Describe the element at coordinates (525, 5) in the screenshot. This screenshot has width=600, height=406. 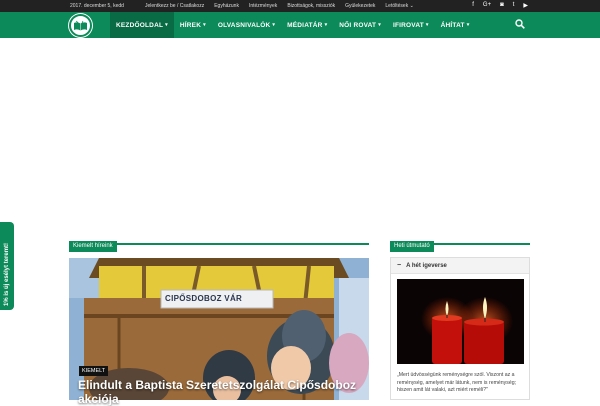
I see `youtube-icon: ▶` at that location.